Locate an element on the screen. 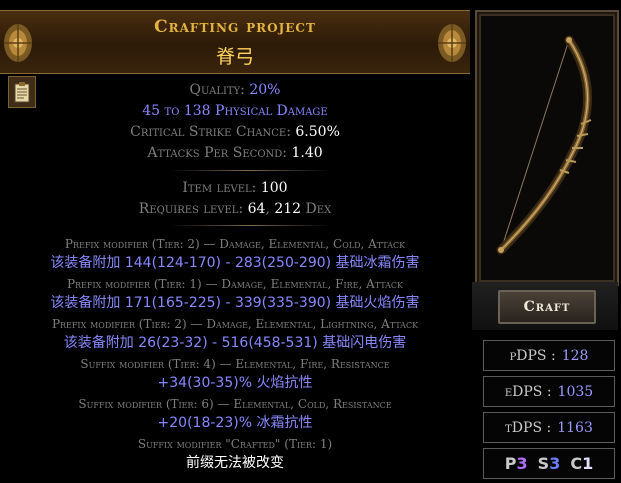  item-level-line: Item level: 100 is located at coordinates (235, 188).